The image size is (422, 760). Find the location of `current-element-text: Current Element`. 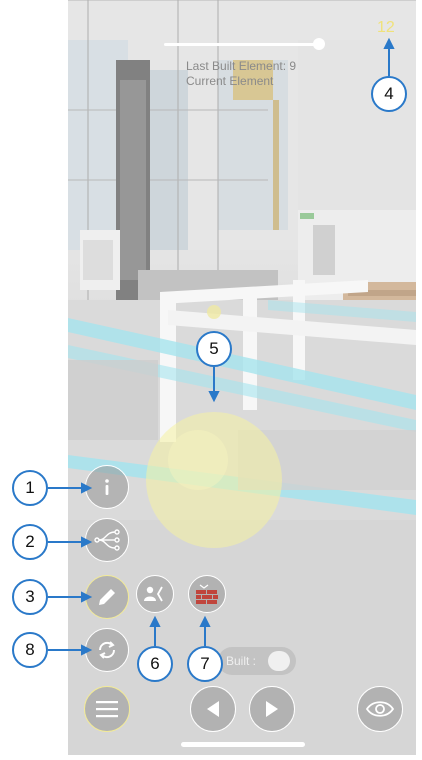

current-element-text: Current Element is located at coordinates (230, 81).